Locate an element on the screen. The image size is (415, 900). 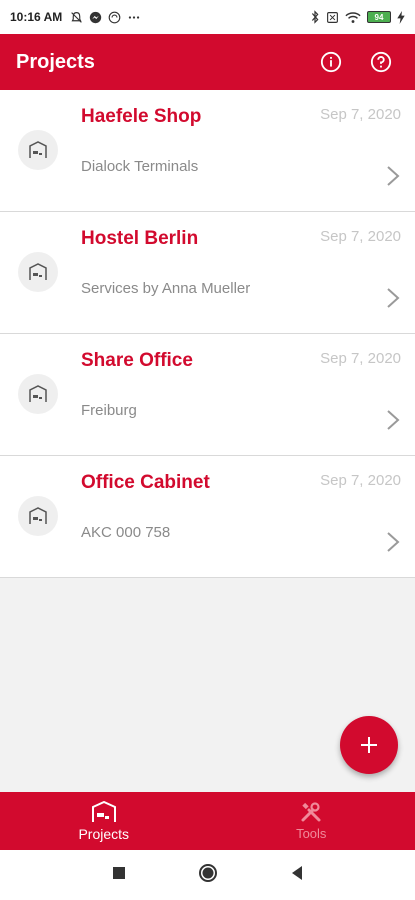
project-subtitle: Freiburg is located at coordinates (109, 410).